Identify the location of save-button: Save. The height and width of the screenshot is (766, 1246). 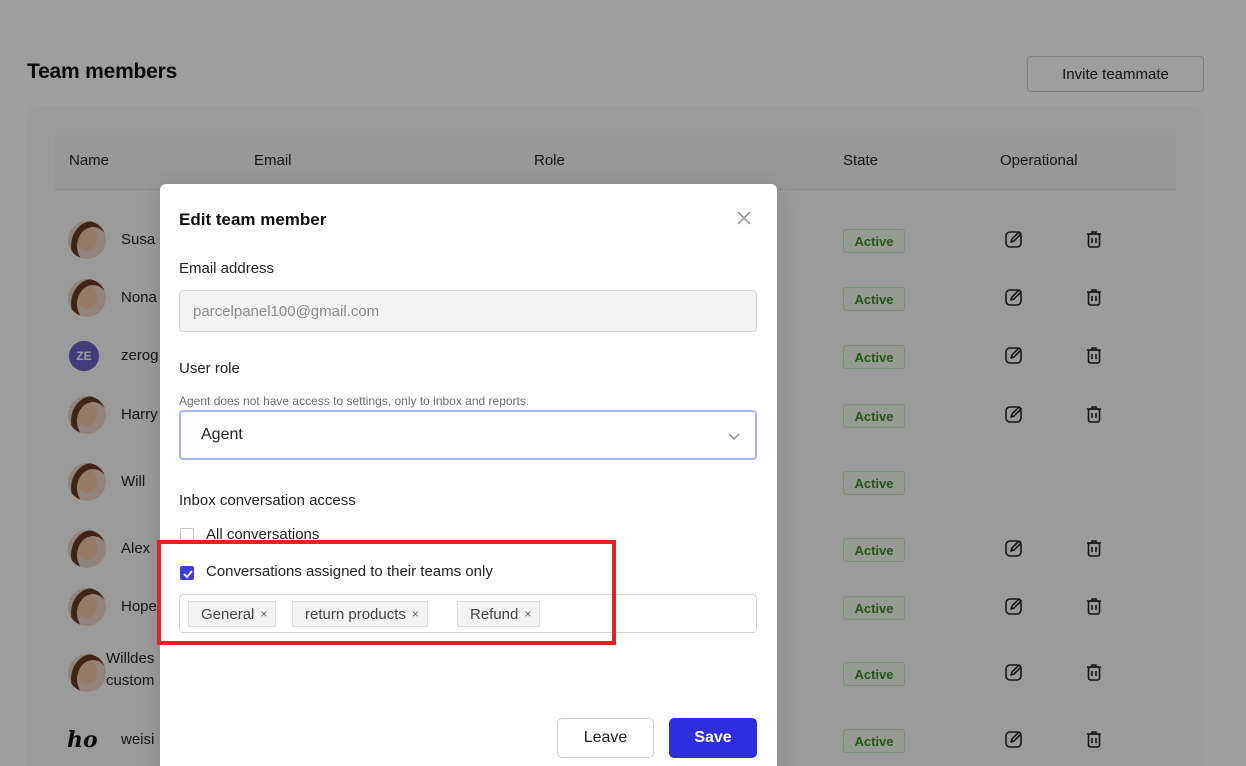
(713, 738).